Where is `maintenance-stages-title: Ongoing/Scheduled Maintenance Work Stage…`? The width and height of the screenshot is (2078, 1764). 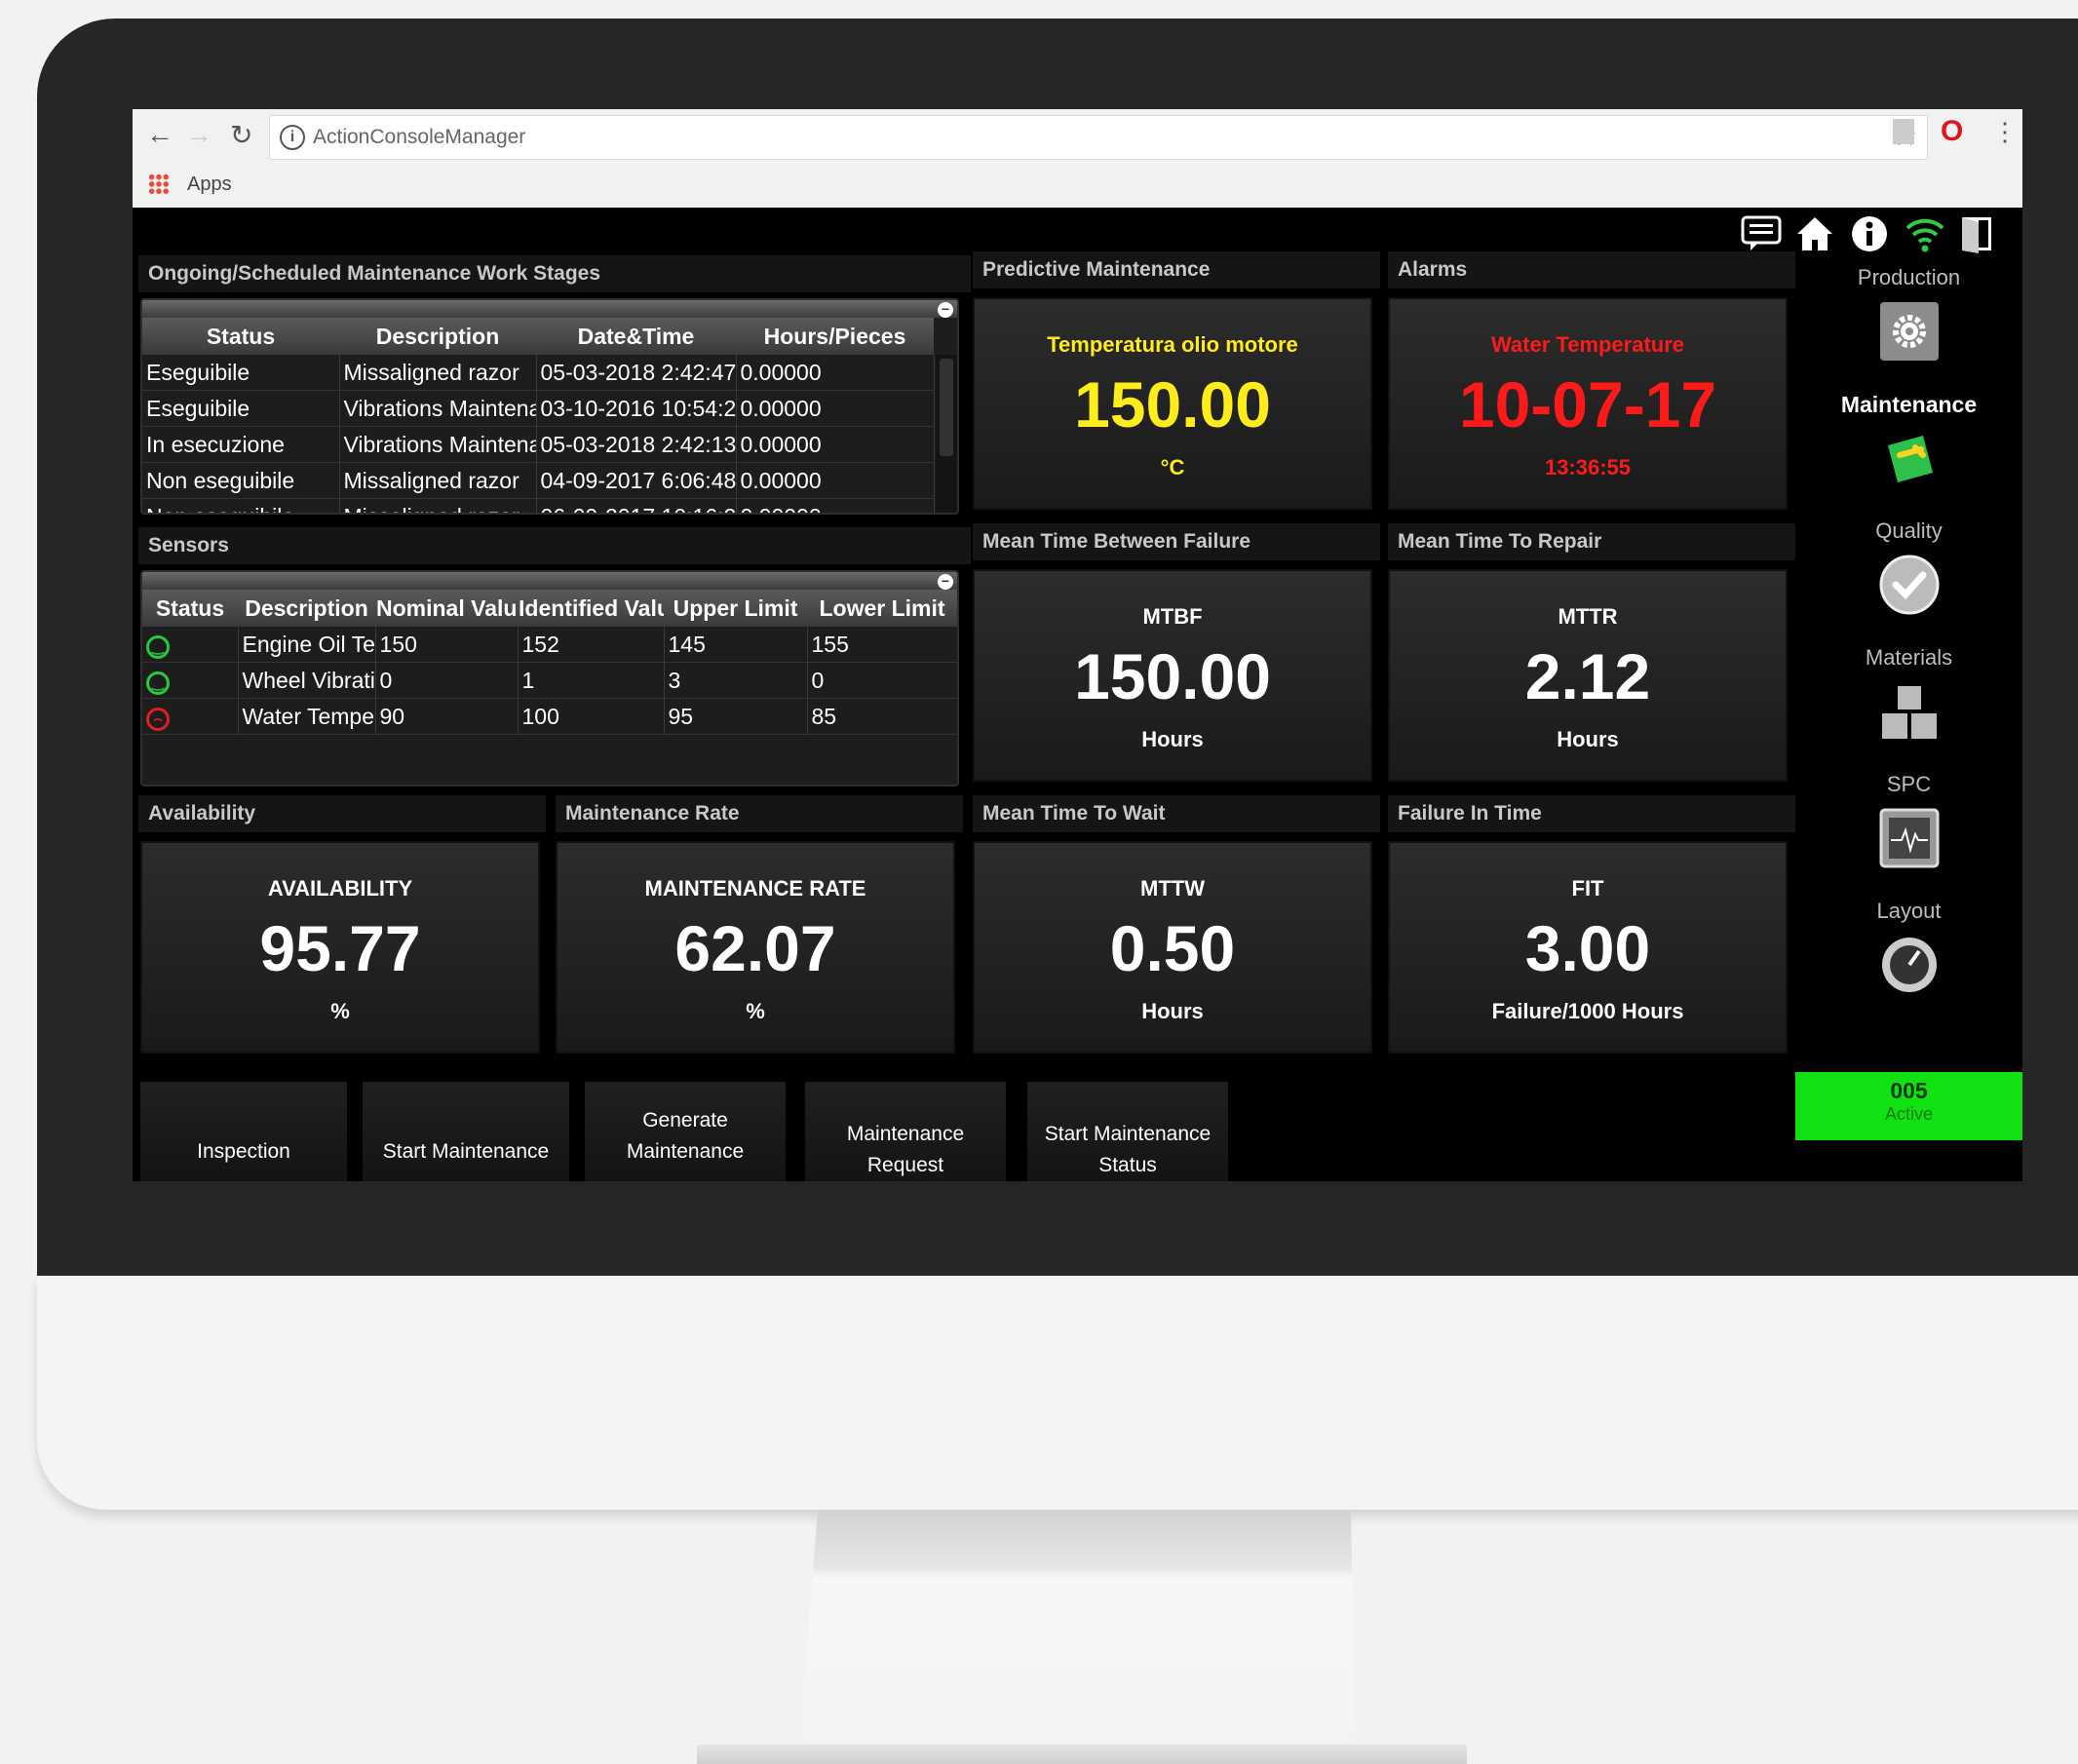 maintenance-stages-title: Ongoing/Scheduled Maintenance Work Stage… is located at coordinates (554, 273).